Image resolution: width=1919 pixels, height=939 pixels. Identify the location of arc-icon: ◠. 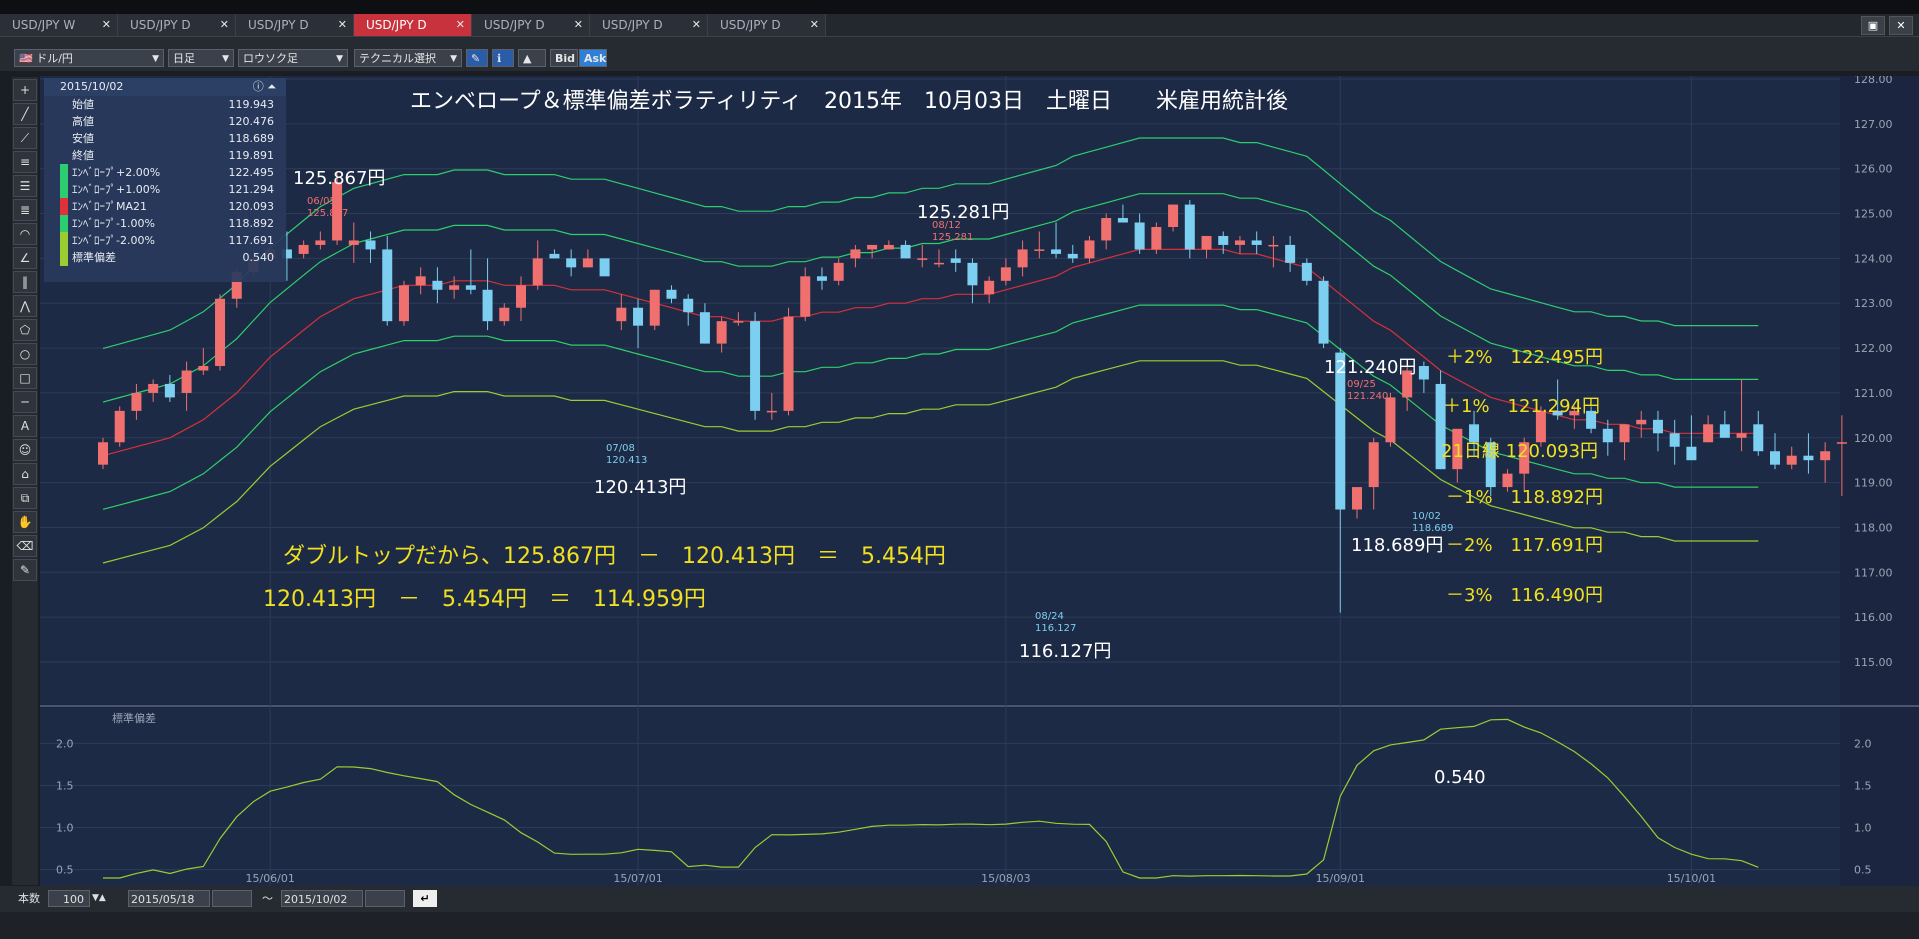
(25, 234).